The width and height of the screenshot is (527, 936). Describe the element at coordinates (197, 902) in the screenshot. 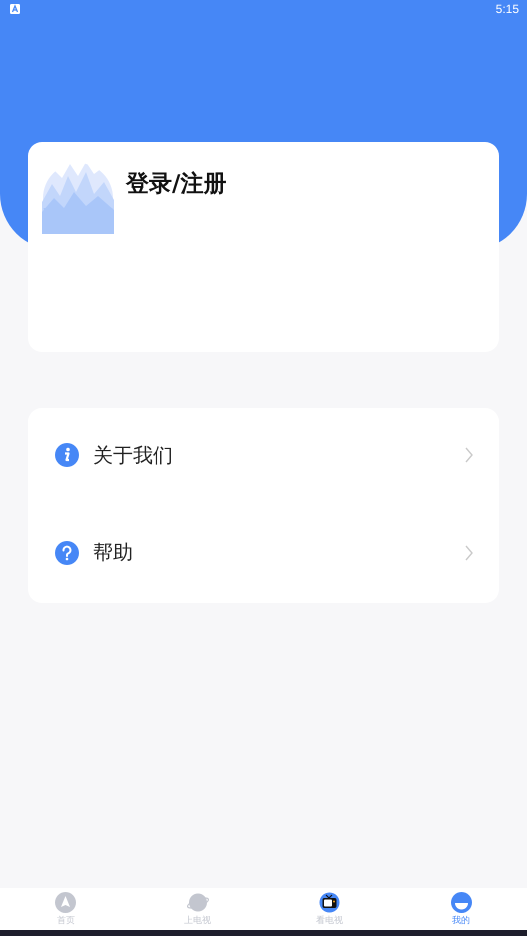

I see `planet-icon` at that location.